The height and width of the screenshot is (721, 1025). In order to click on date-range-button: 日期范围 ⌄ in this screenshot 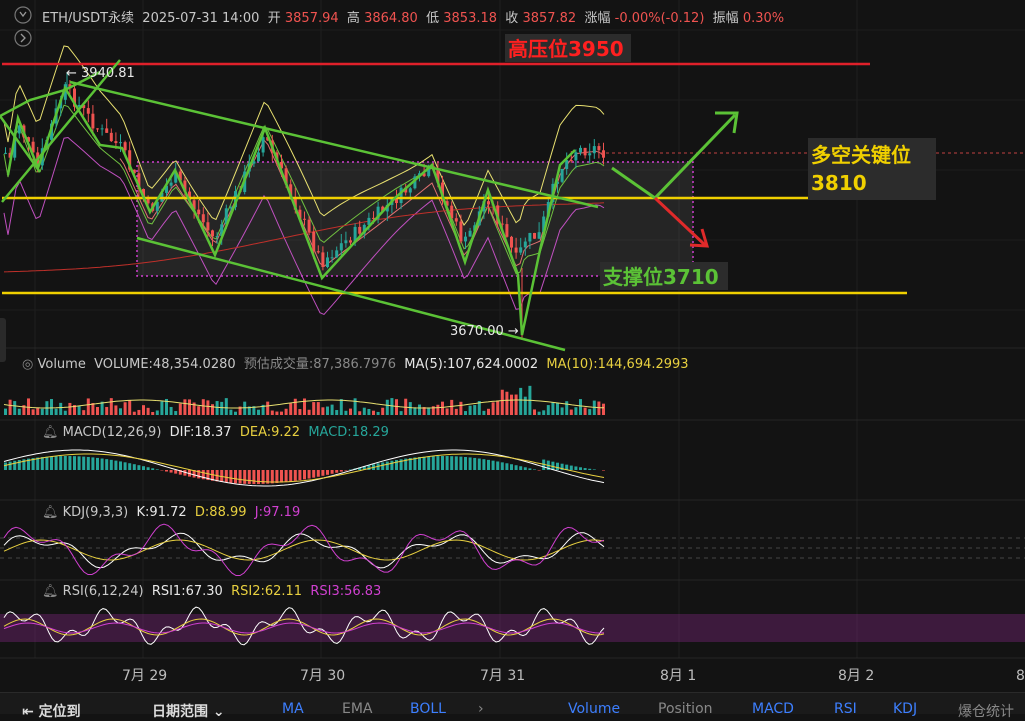, I will do `click(188, 711)`.